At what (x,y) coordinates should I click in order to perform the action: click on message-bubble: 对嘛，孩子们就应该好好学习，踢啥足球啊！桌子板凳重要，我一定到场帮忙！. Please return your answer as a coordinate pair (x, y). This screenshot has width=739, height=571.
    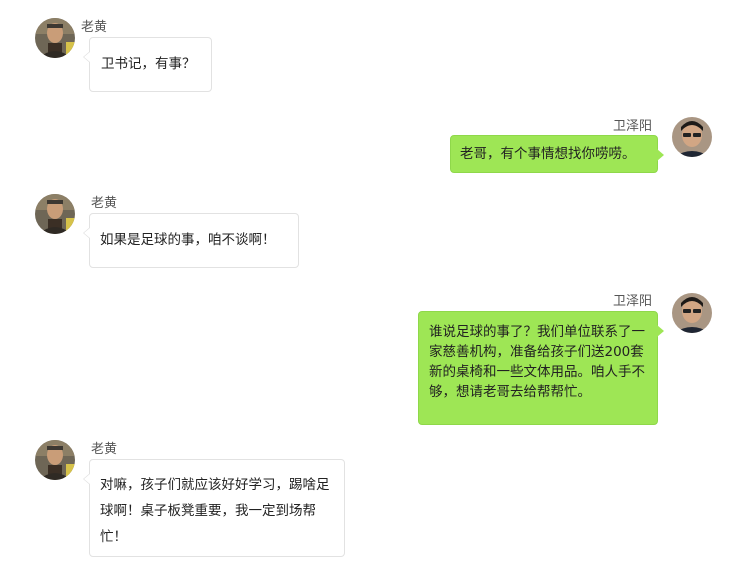
    Looking at the image, I should click on (214, 508).